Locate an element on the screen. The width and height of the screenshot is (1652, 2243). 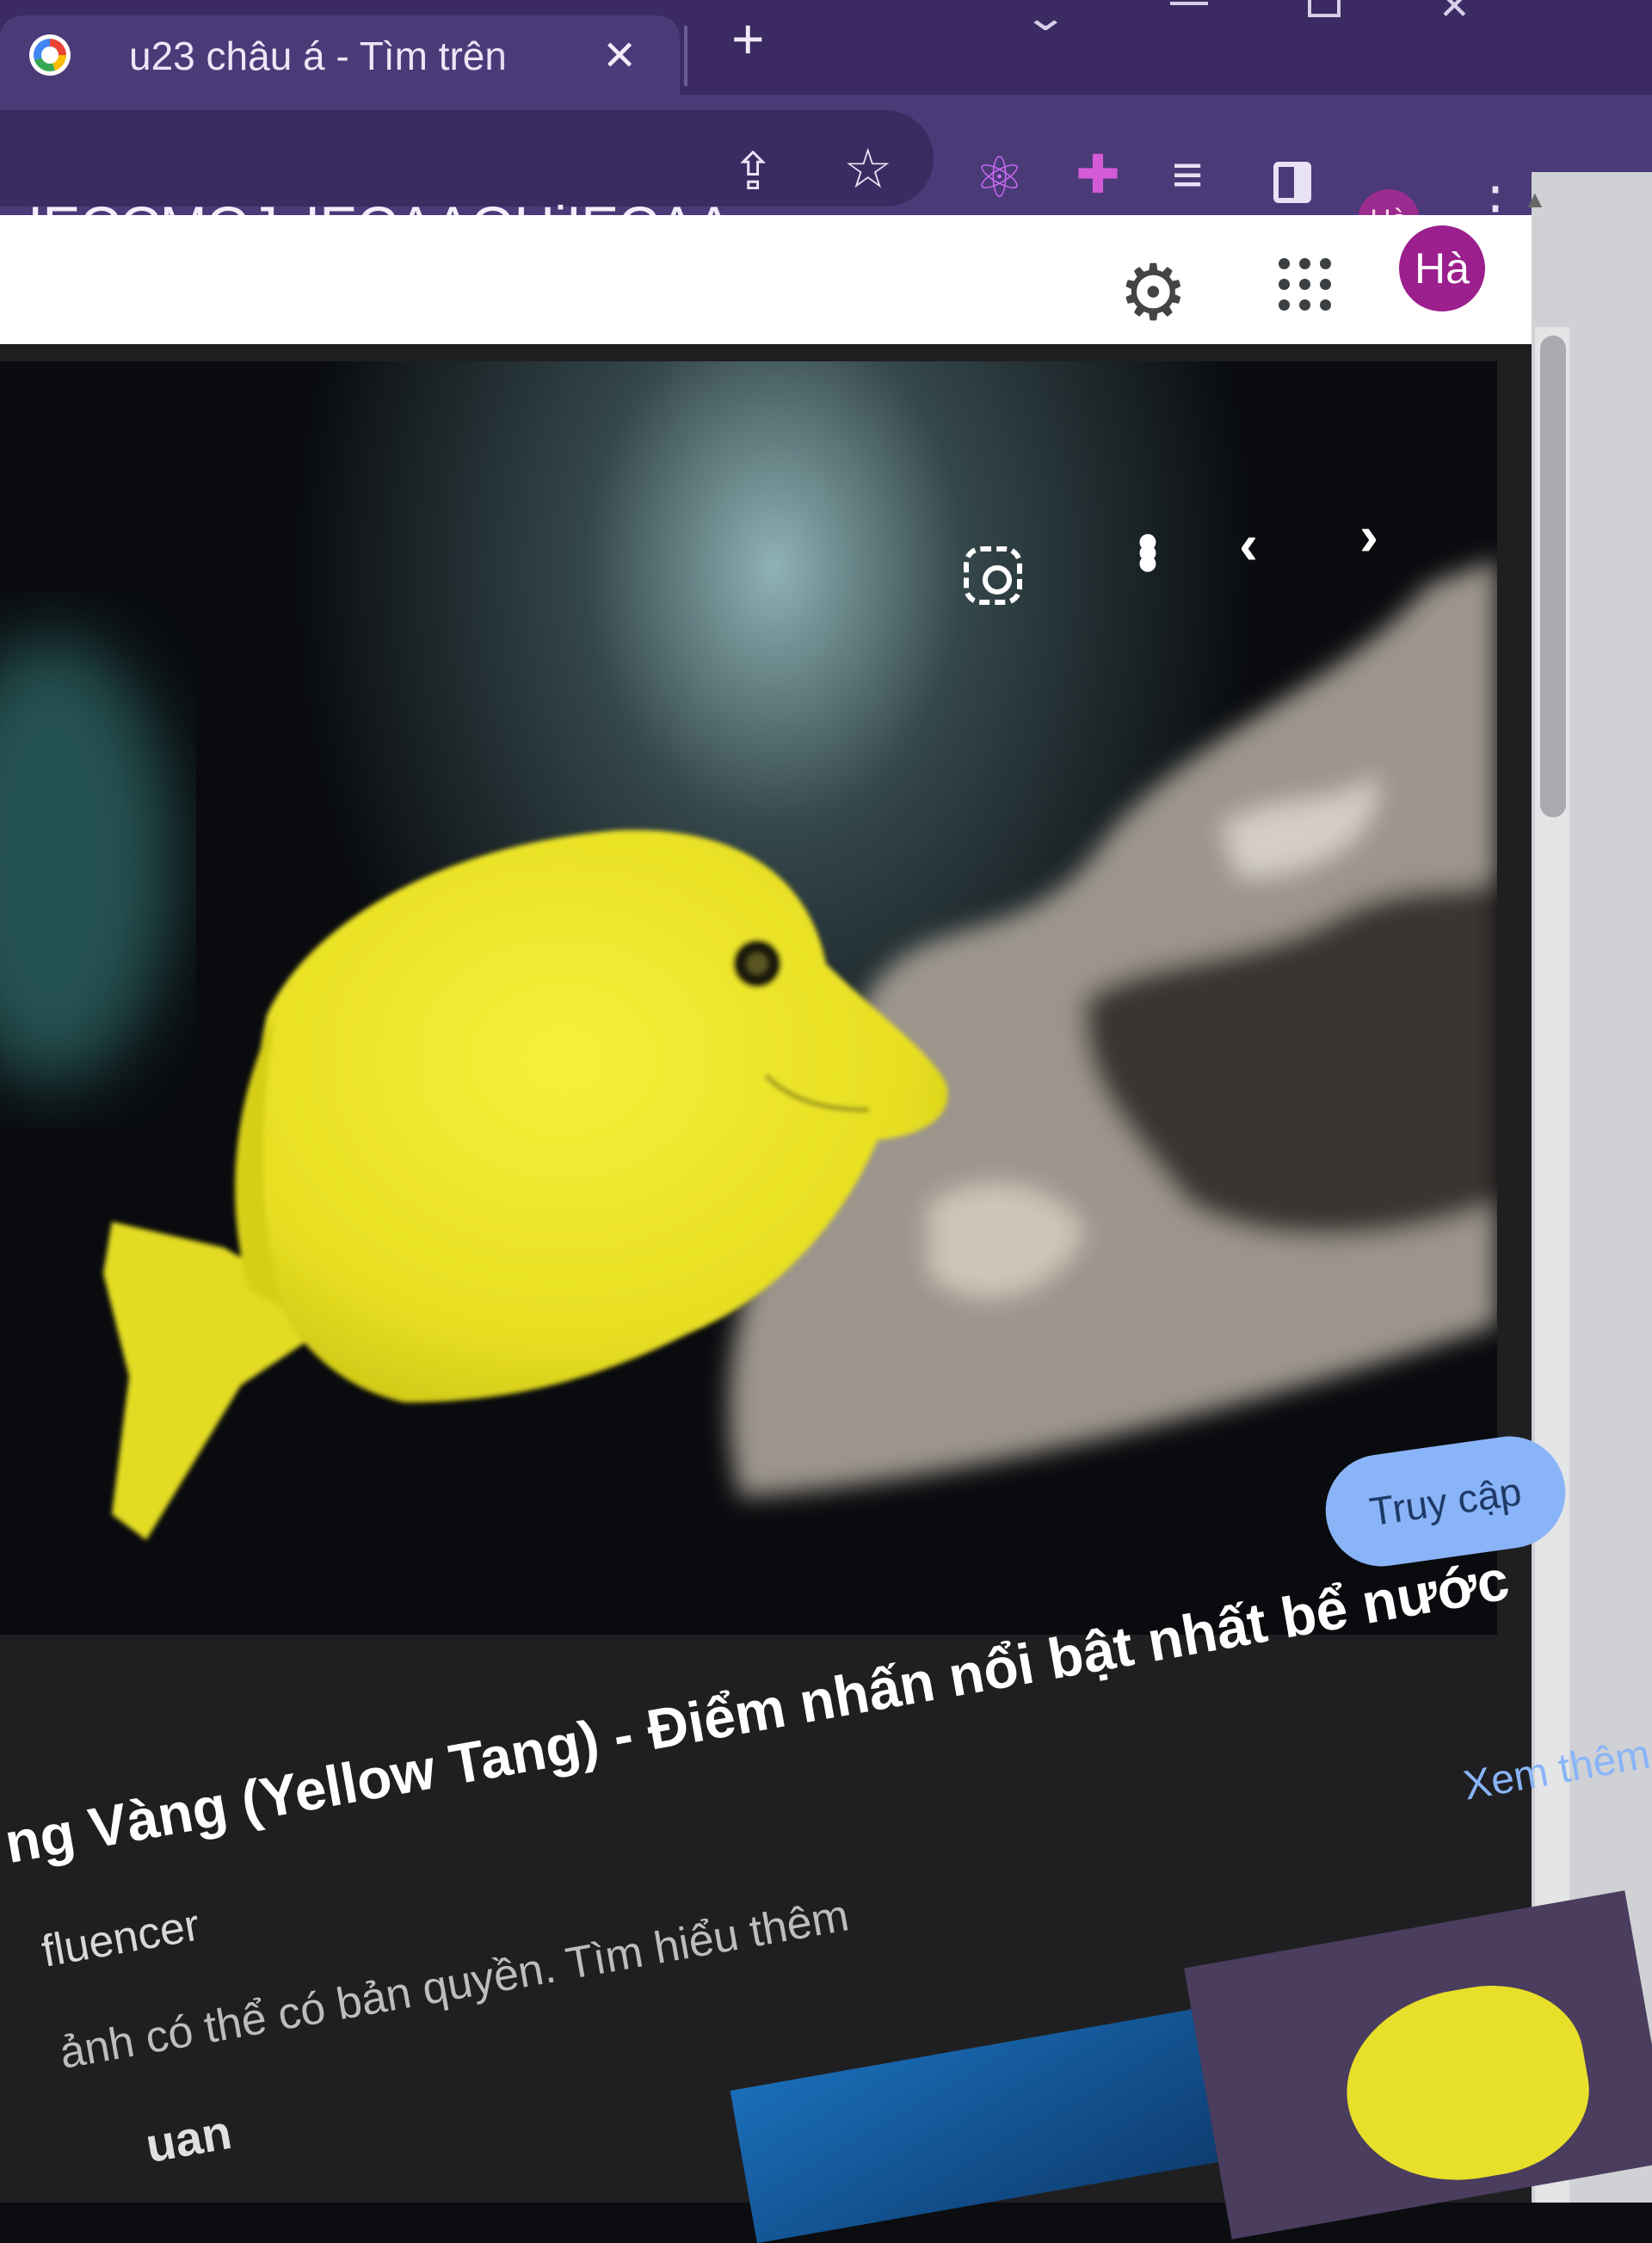
window-close-icon: ✕ is located at coordinates (1454, 14).